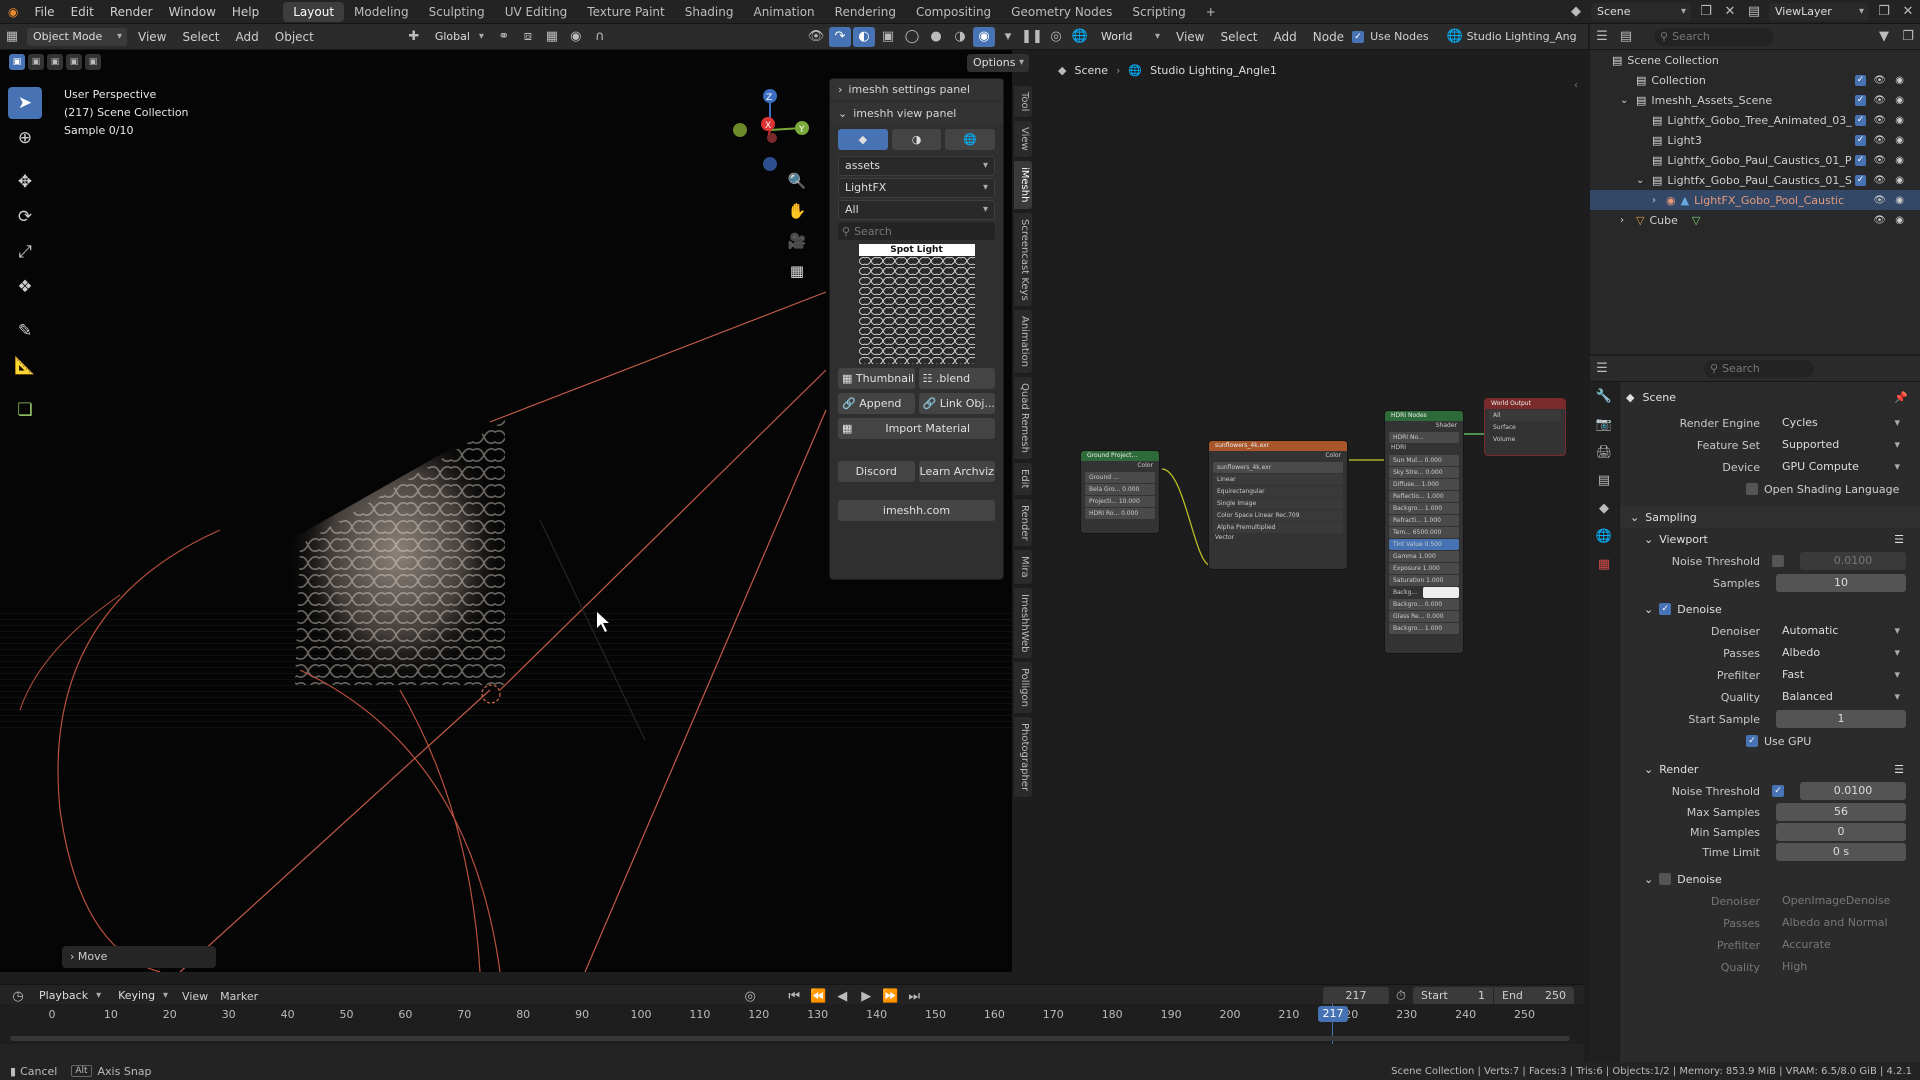 The width and height of the screenshot is (1920, 1080). Describe the element at coordinates (1032, 37) in the screenshot. I see `pause-render-icon: ❚❚` at that location.